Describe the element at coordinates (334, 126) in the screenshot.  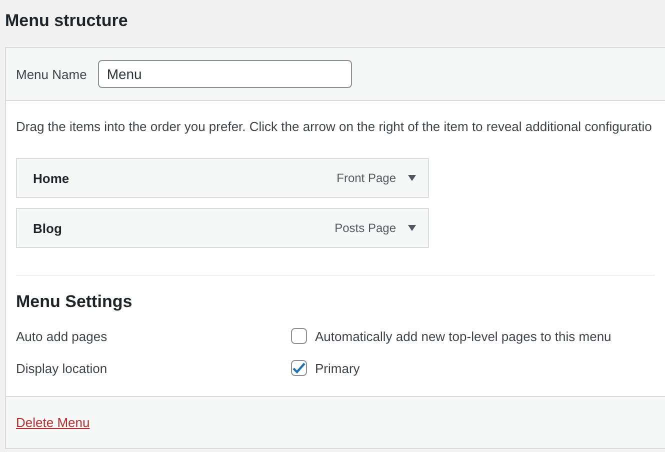
I see `instruction-text: Drag the items into the order you prefer. Click the arrow on the right of the item to reveal additional configuratio` at that location.